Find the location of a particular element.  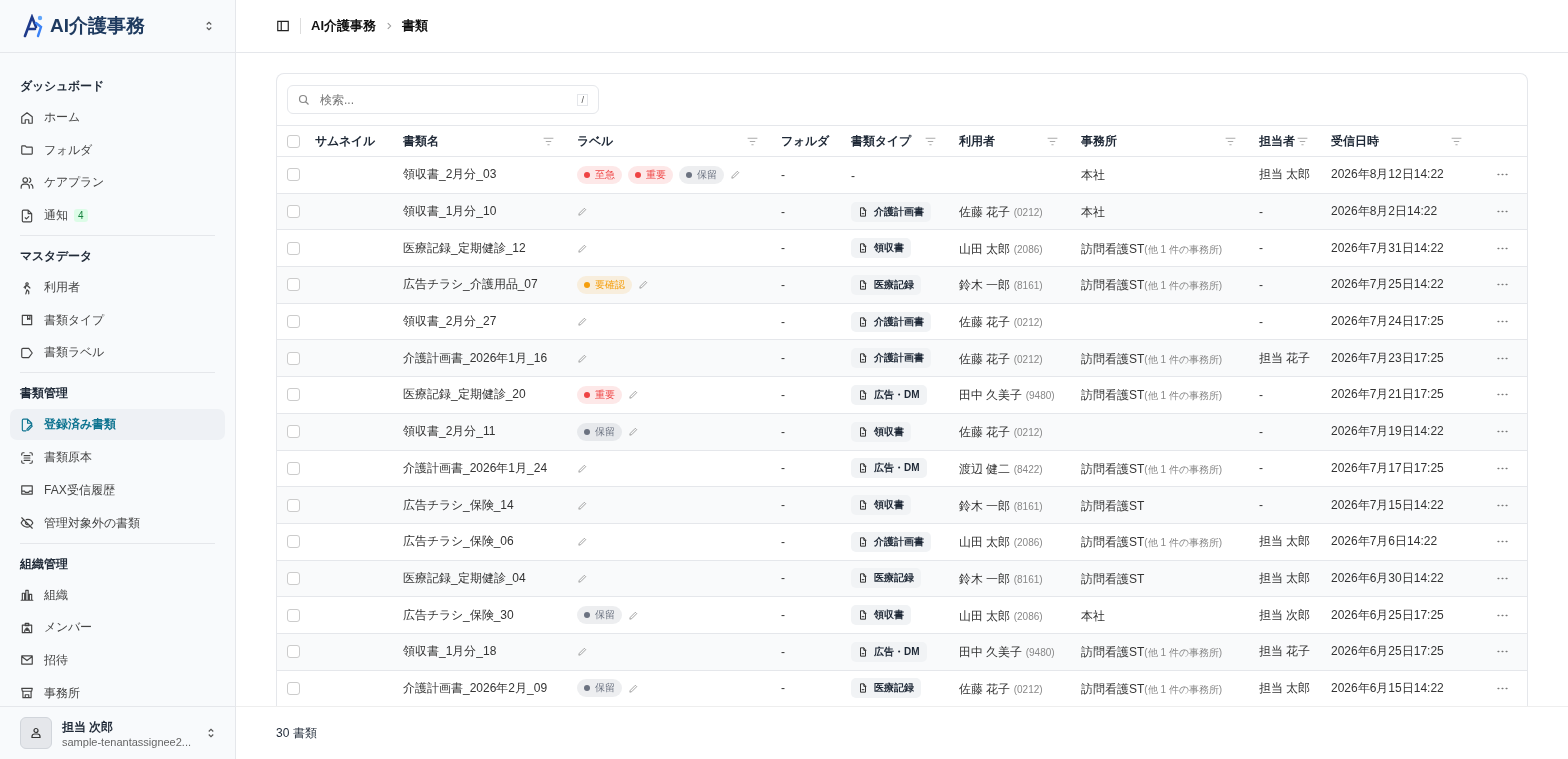

office-cell-text: 訪問看護ST is located at coordinates (1112, 578).